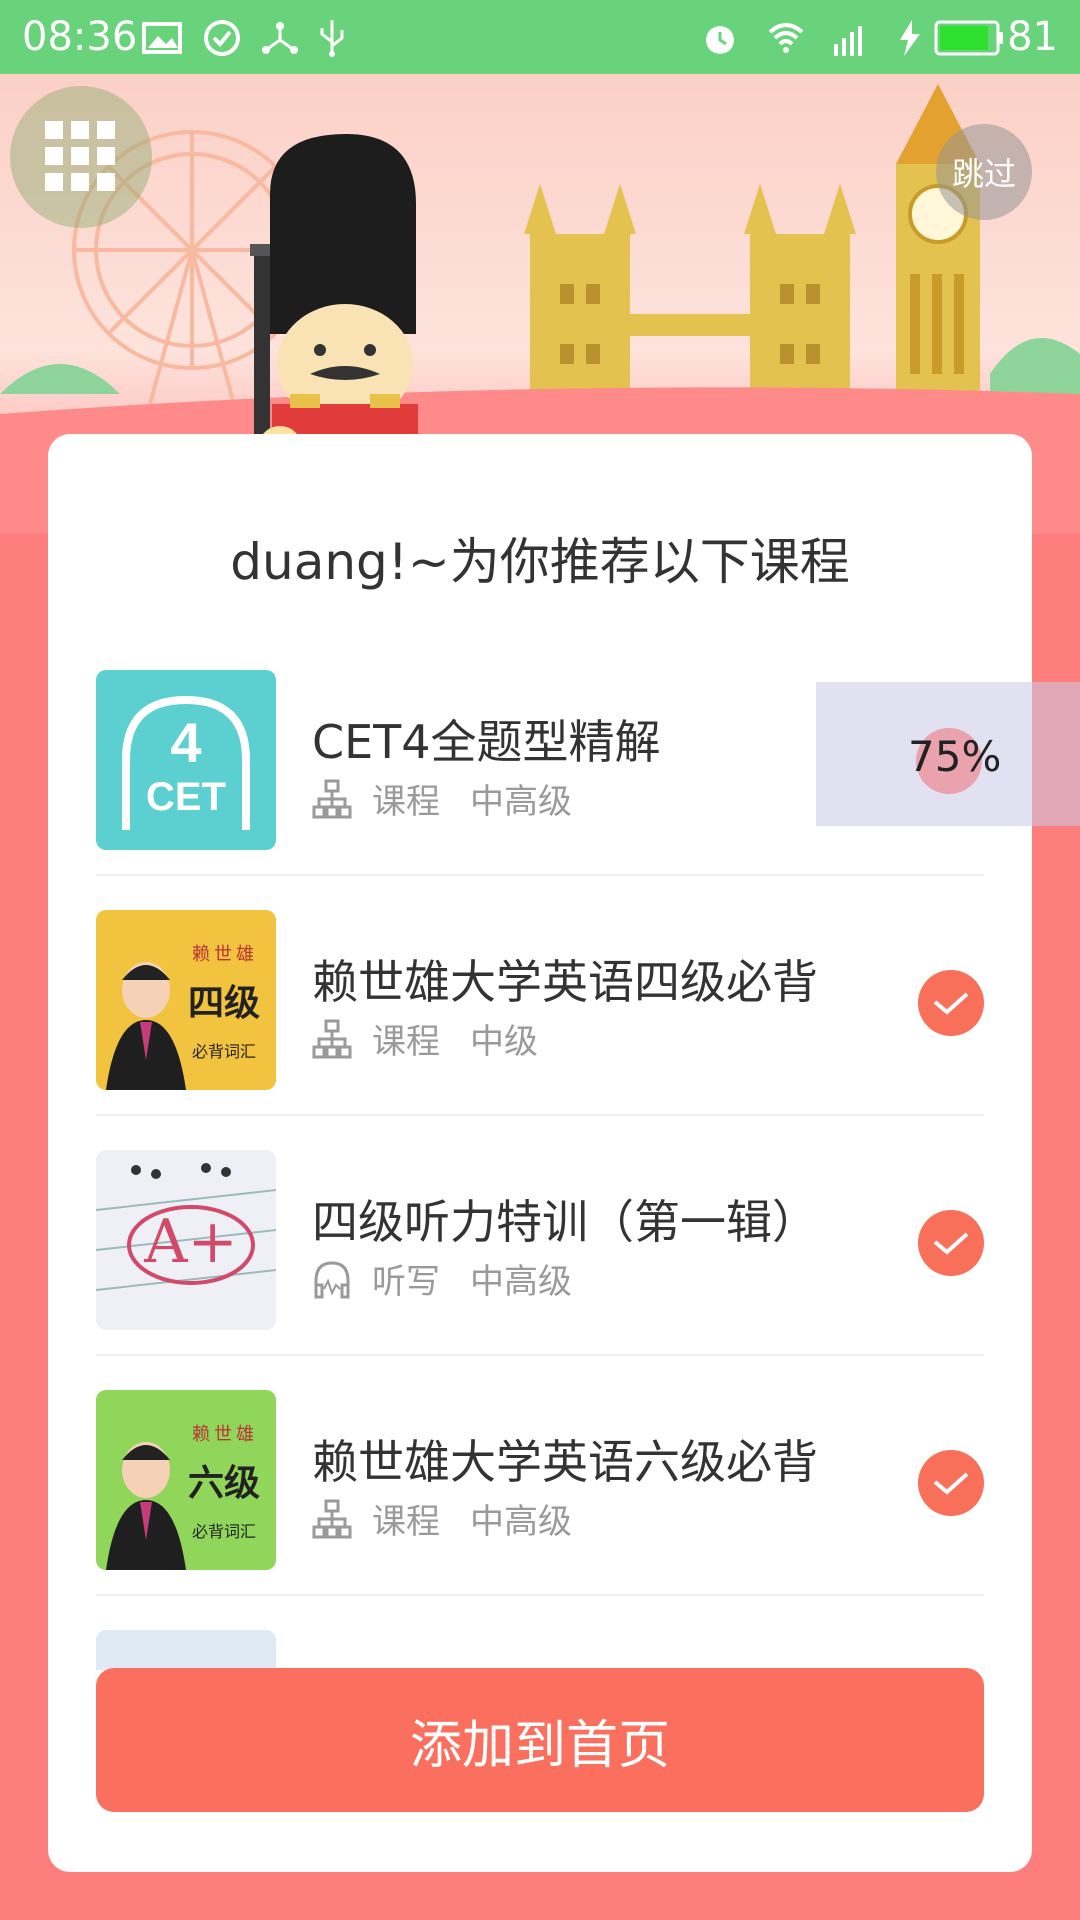 Image resolution: width=1080 pixels, height=1920 pixels. I want to click on thumb-grade: 四级, so click(224, 1003).